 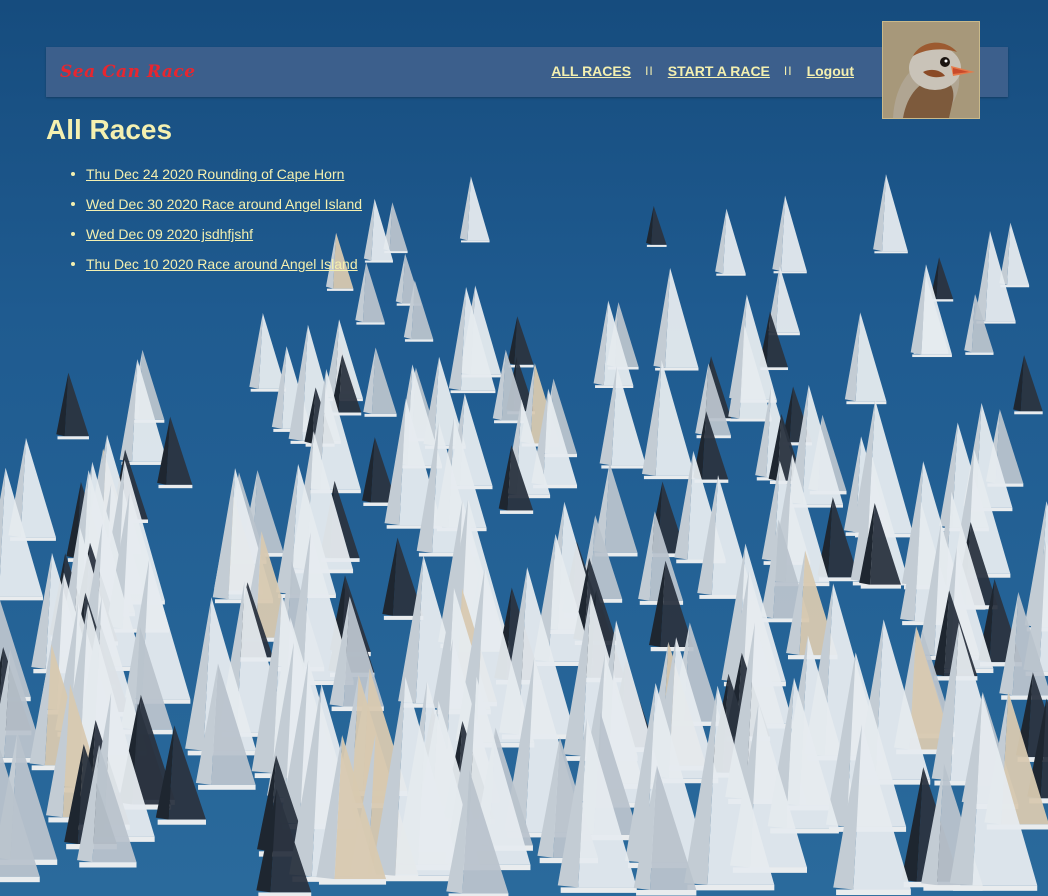 What do you see at coordinates (169, 234) in the screenshot?
I see `race-link: Wed Dec 09 2020 jsdhfjshf` at bounding box center [169, 234].